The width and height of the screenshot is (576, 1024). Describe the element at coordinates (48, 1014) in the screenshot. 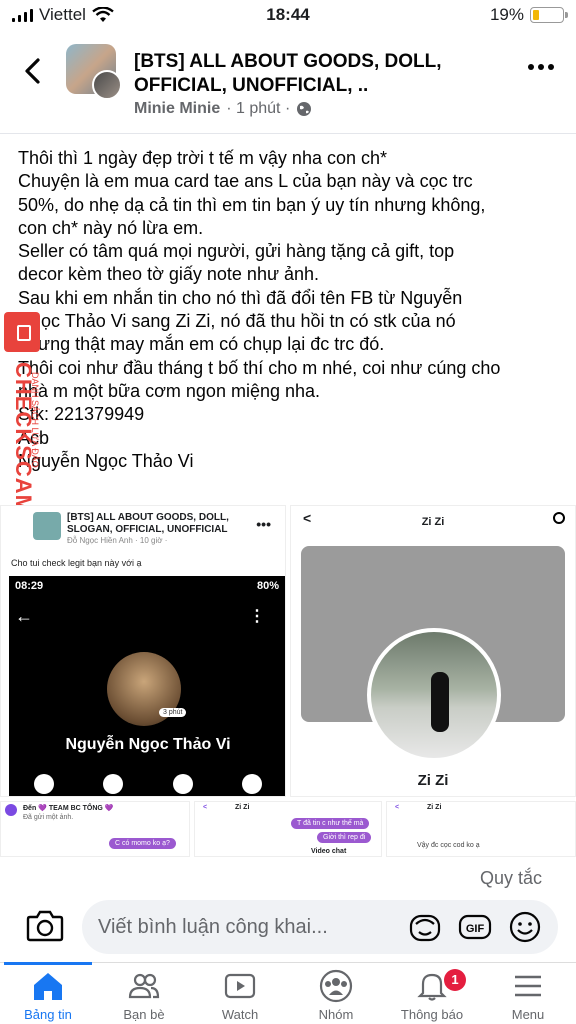

I see `tab-label: Bảng tin` at that location.